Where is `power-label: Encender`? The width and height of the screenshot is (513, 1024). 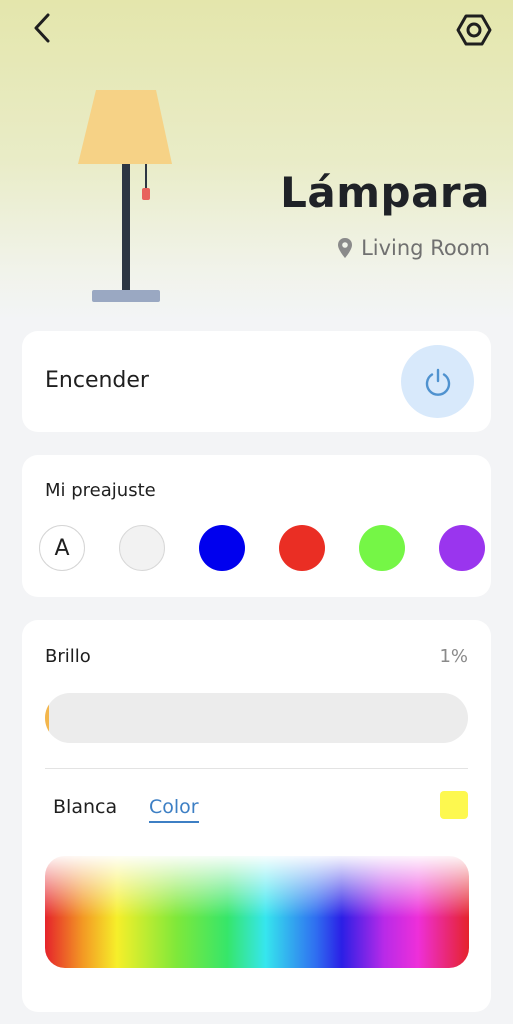
power-label: Encender is located at coordinates (97, 380).